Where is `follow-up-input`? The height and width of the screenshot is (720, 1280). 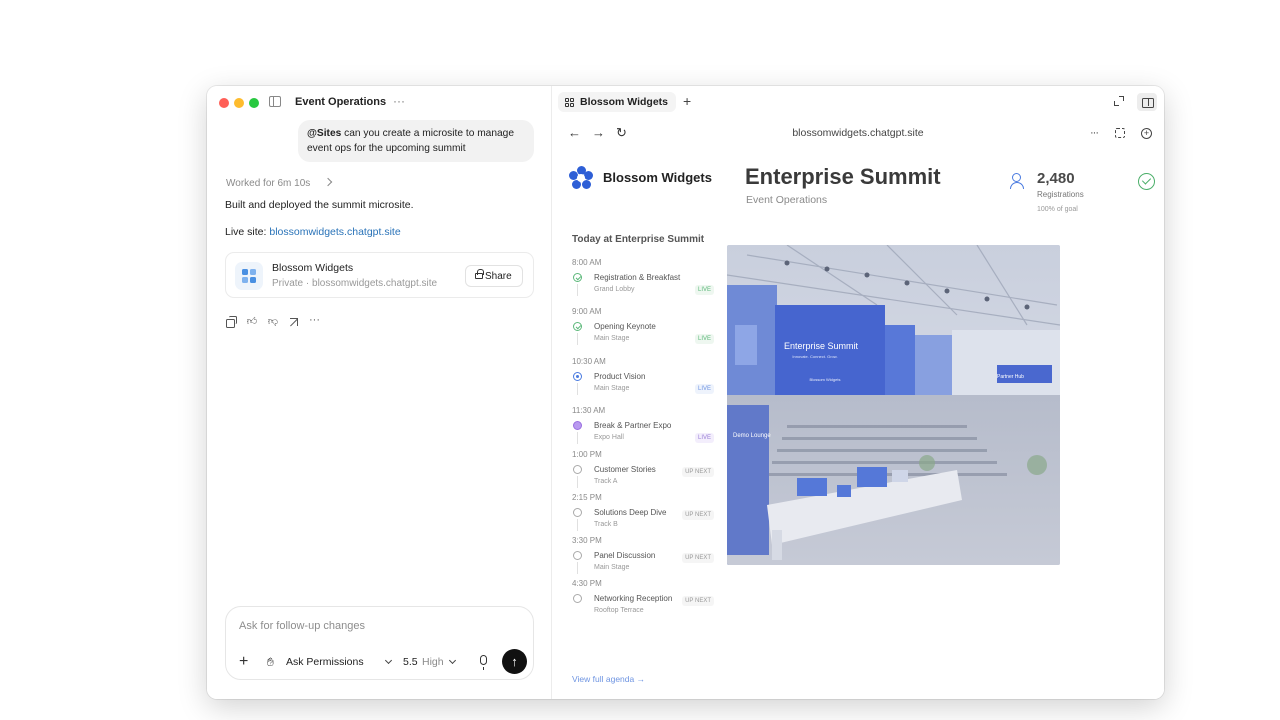
follow-up-input is located at coordinates (379, 626).